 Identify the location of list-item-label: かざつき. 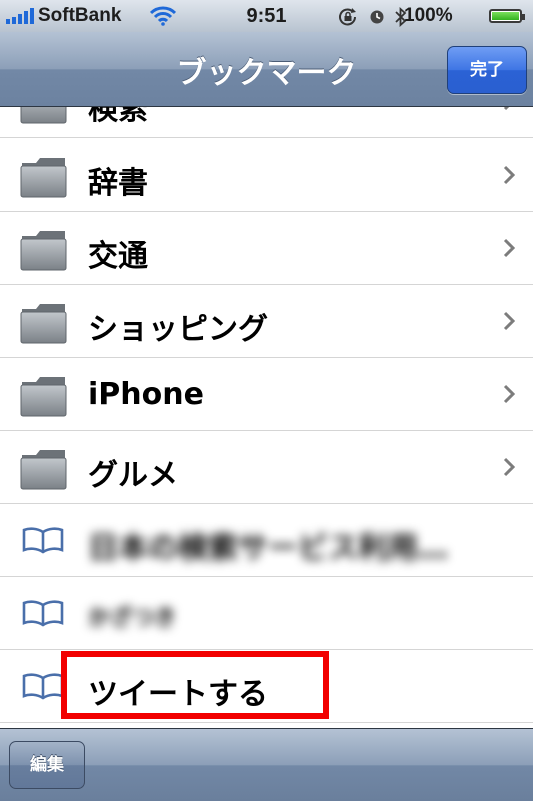
(132, 618).